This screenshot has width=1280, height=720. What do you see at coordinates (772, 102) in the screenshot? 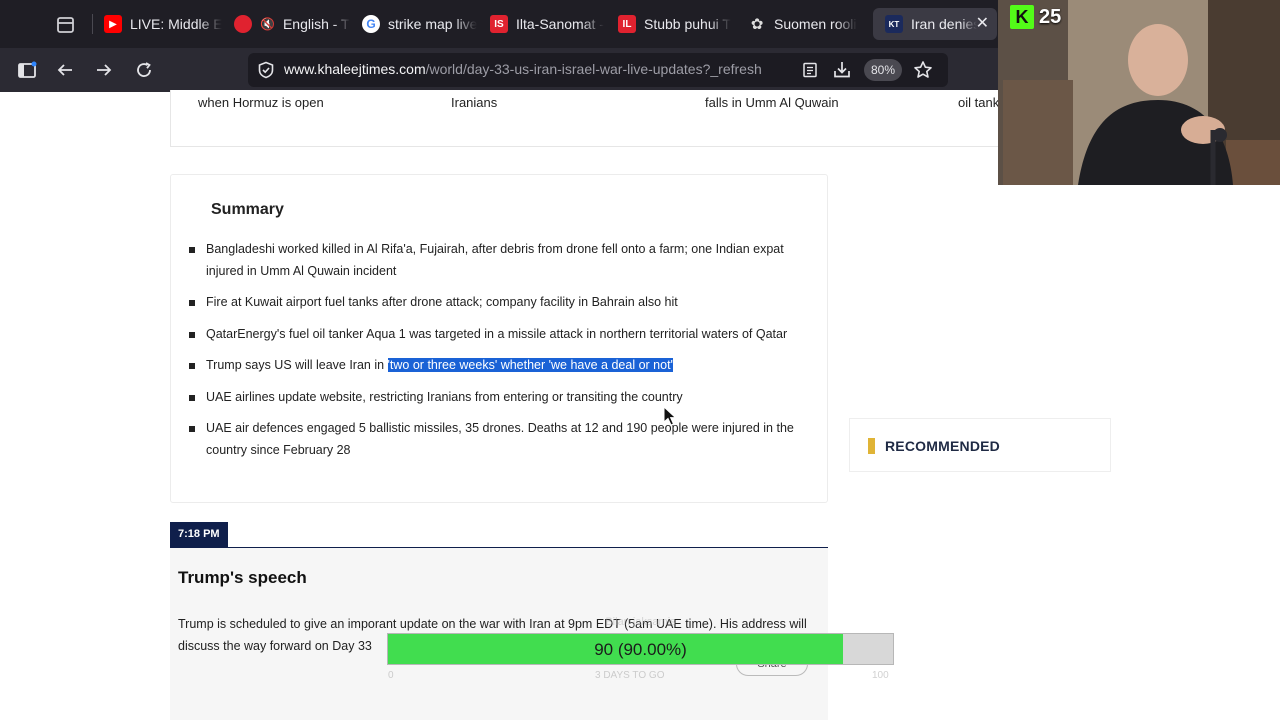
I see `related-story-link: falls in Umm Al Quwain` at bounding box center [772, 102].